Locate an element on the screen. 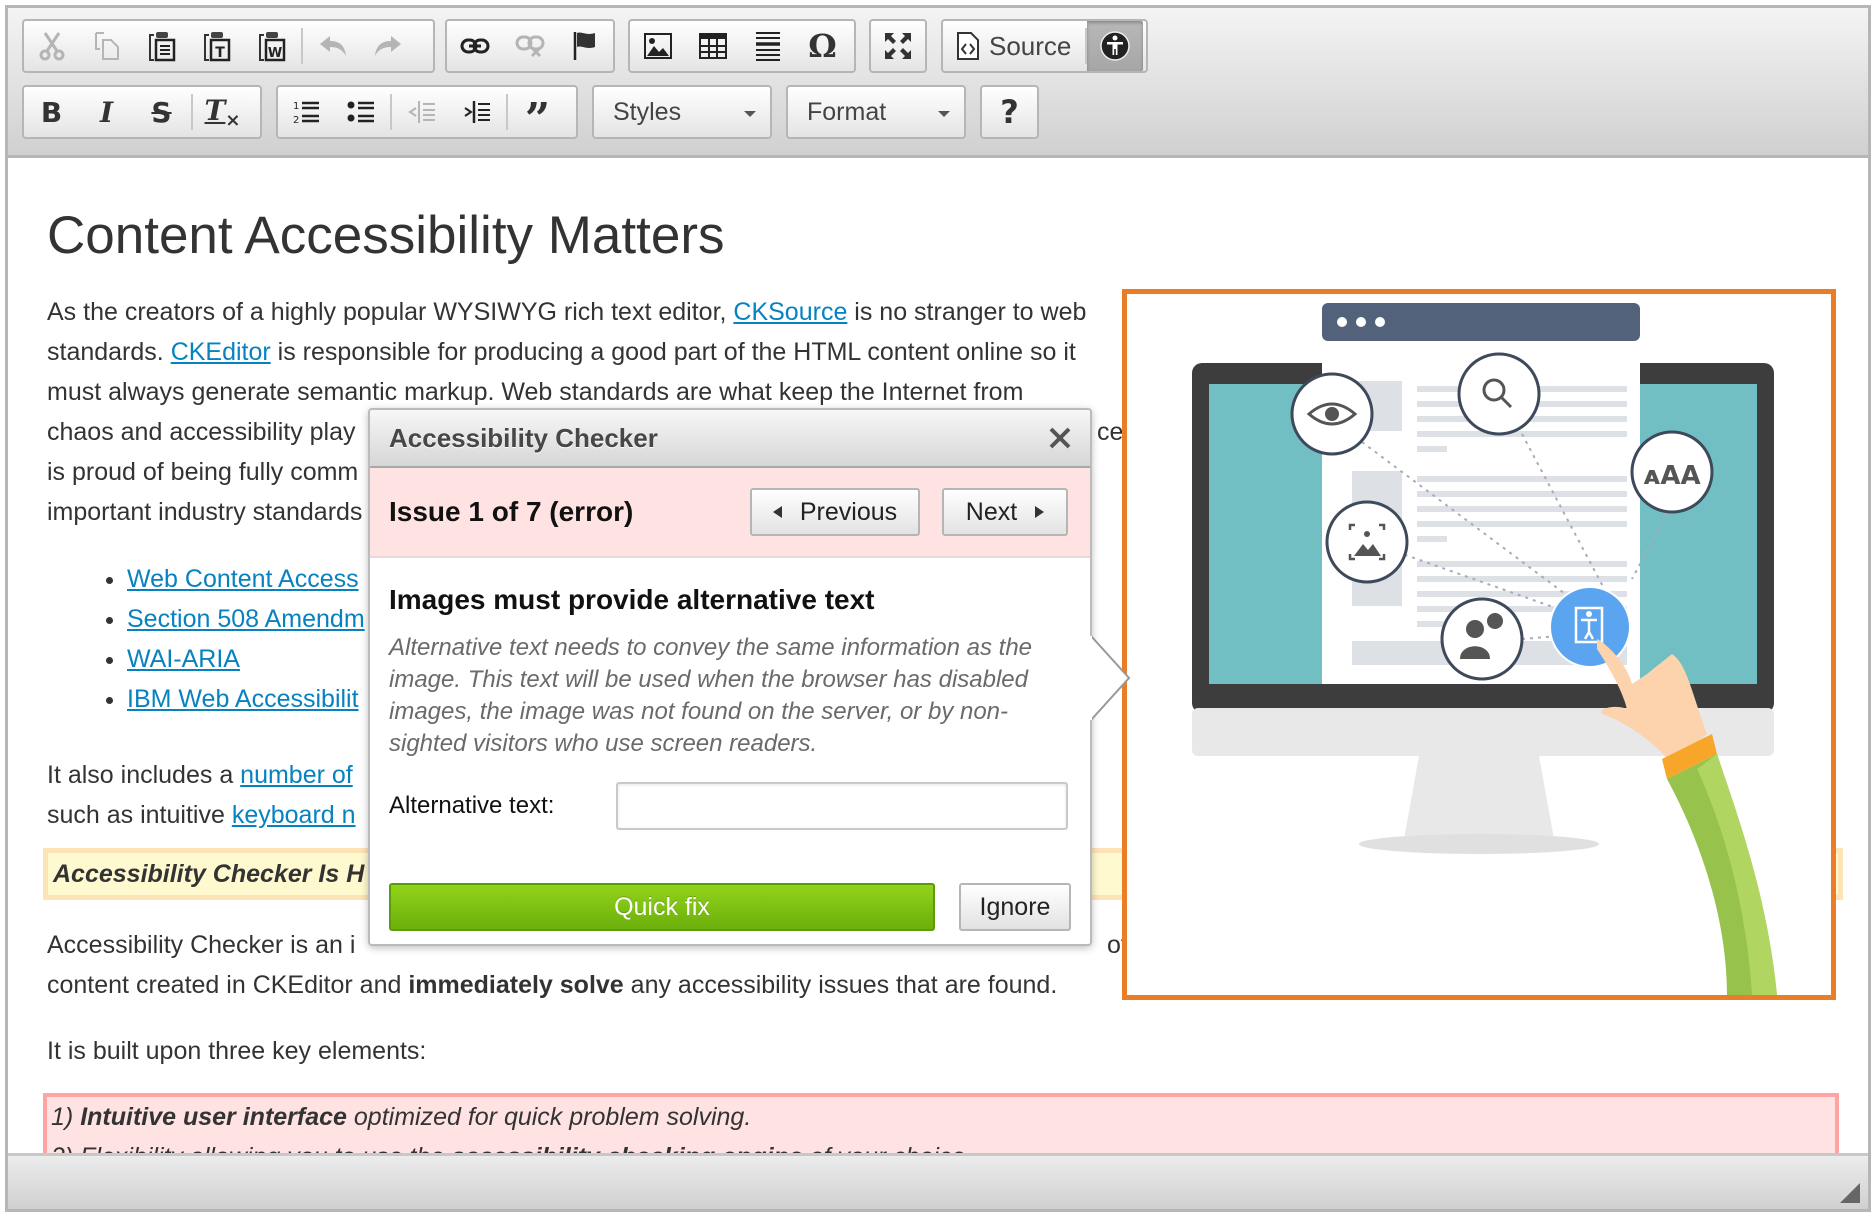 This screenshot has width=1876, height=1218. paste-text-button: T is located at coordinates (216, 46).